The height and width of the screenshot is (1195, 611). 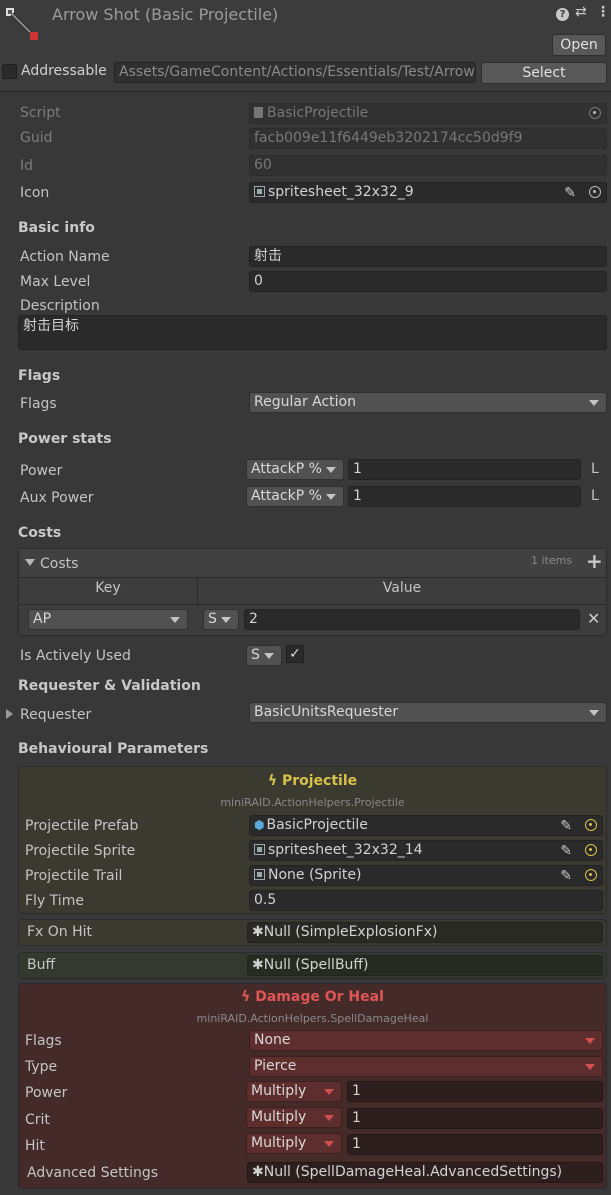 What do you see at coordinates (312, 781) in the screenshot?
I see `projectile-title: ϟ Projectile` at bounding box center [312, 781].